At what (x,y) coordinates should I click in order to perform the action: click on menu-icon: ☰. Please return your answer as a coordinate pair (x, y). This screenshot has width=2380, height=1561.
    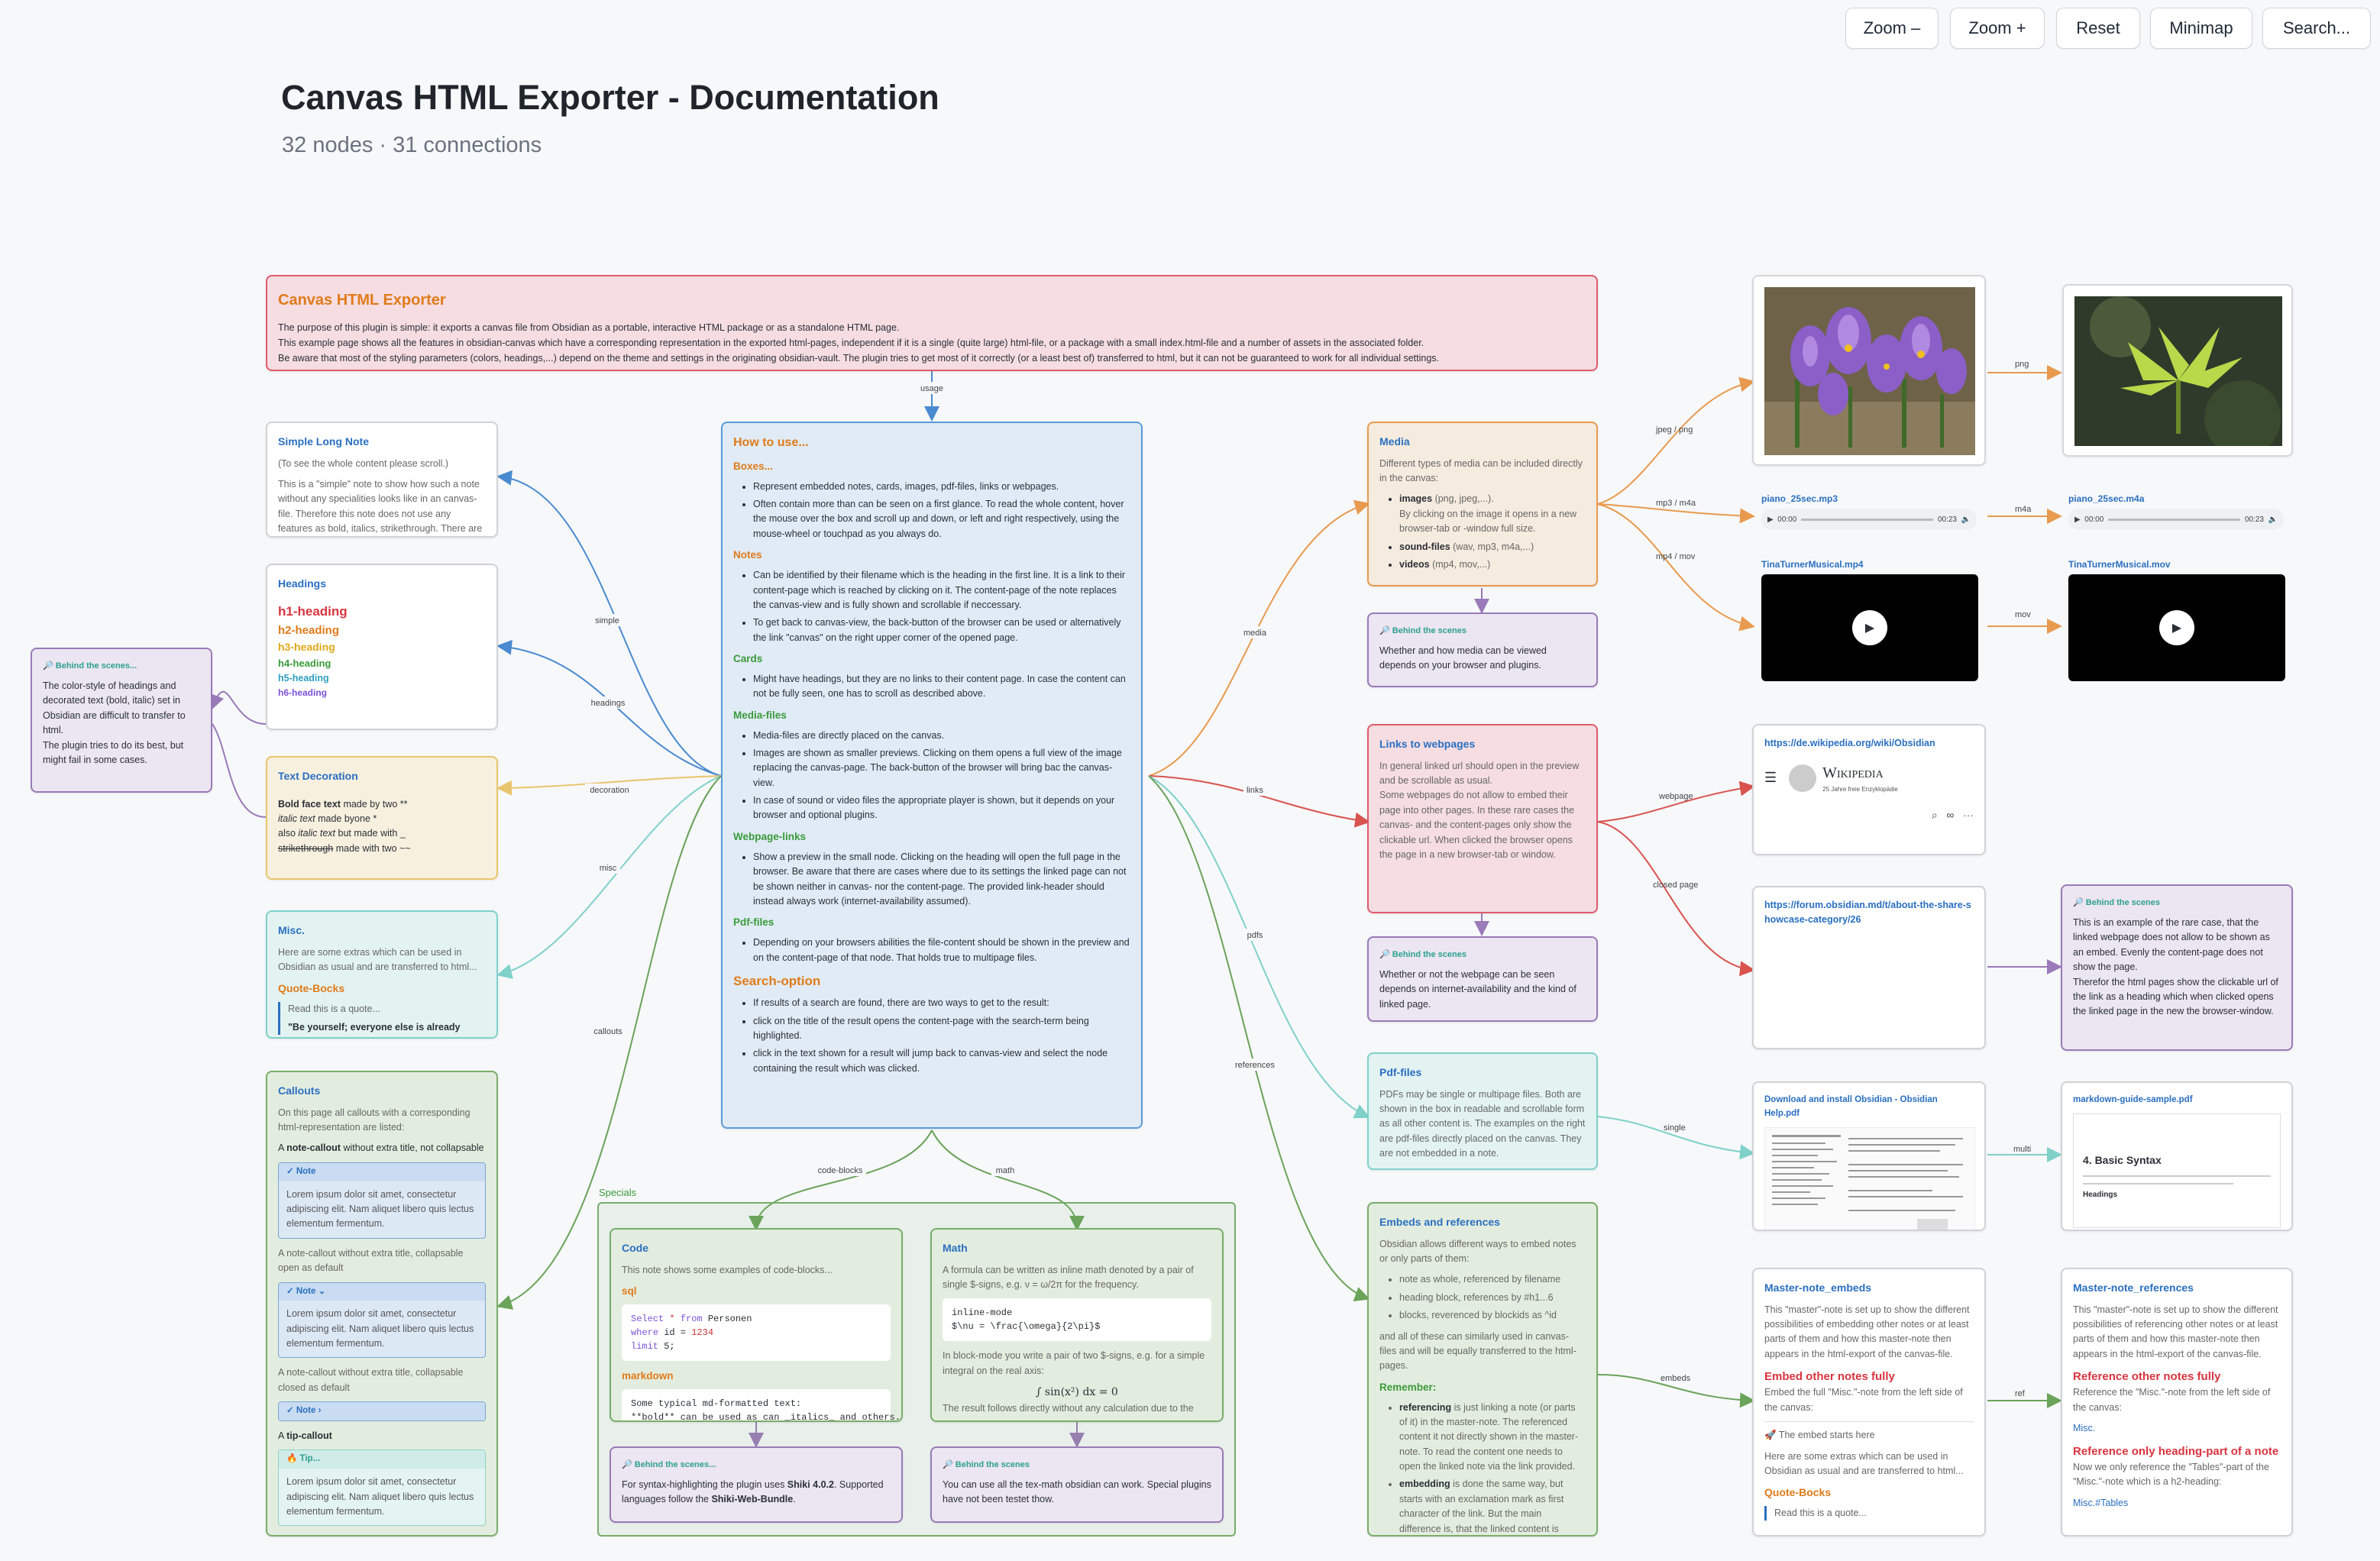
    Looking at the image, I should click on (1771, 778).